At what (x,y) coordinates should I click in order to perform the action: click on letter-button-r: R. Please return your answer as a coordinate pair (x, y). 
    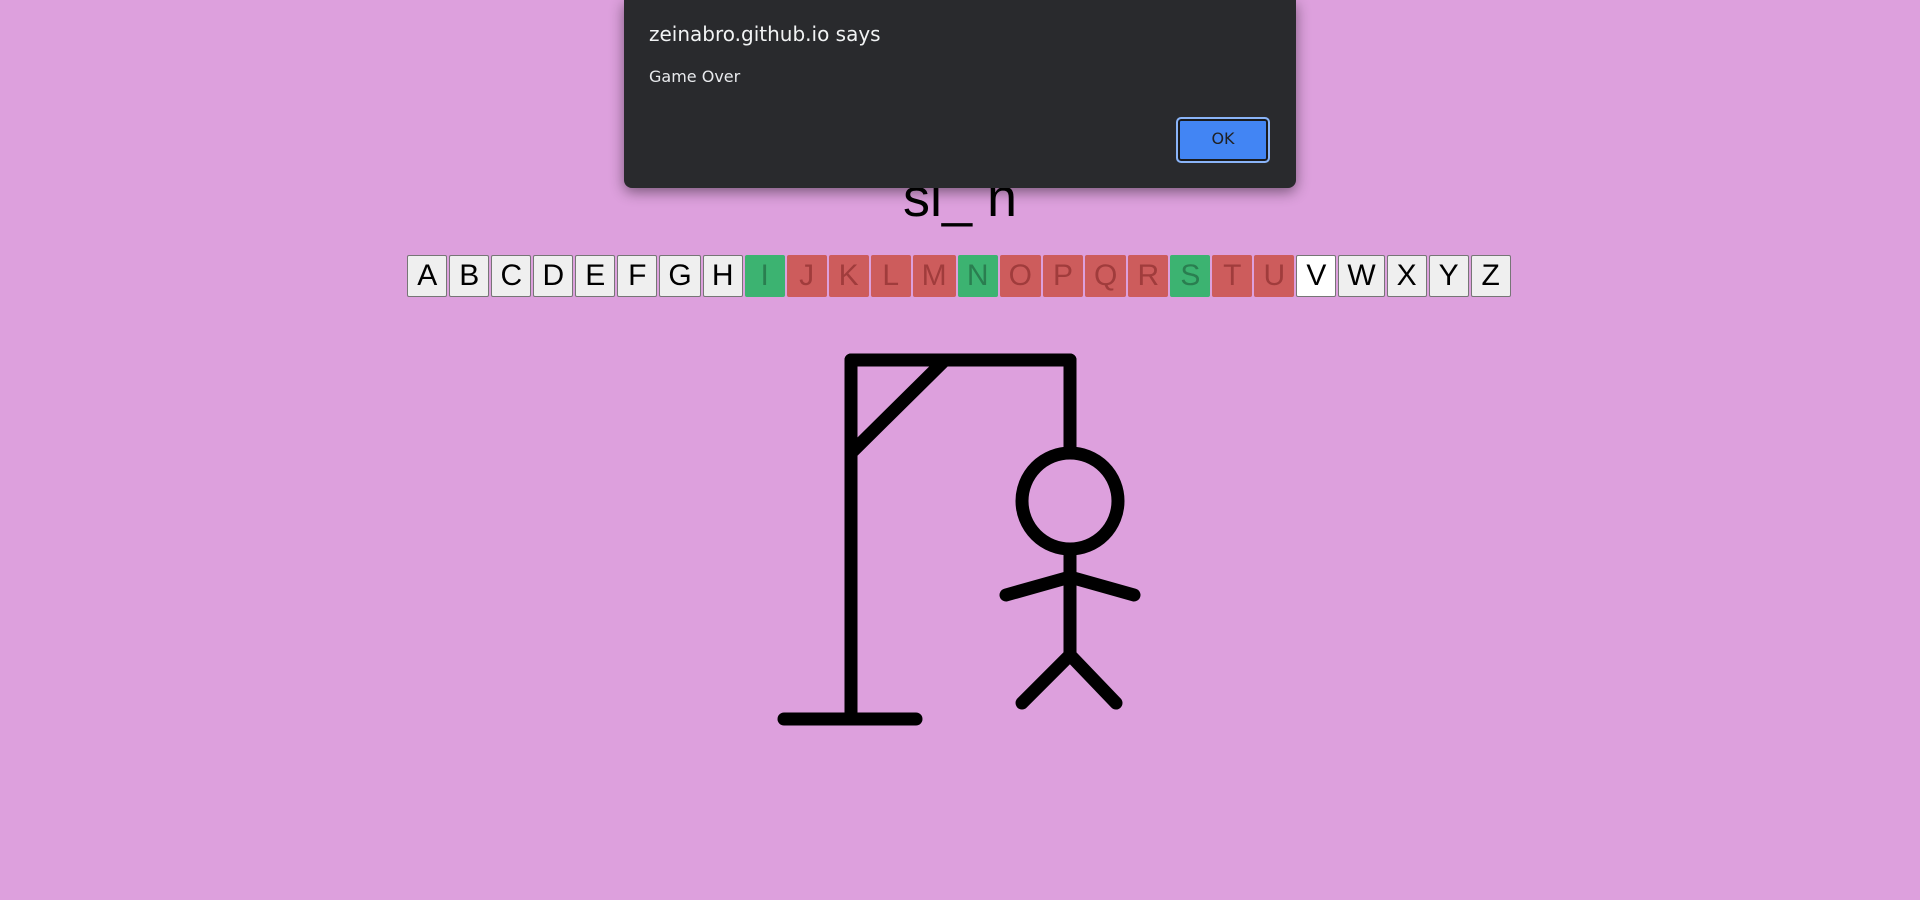
    Looking at the image, I should click on (1148, 276).